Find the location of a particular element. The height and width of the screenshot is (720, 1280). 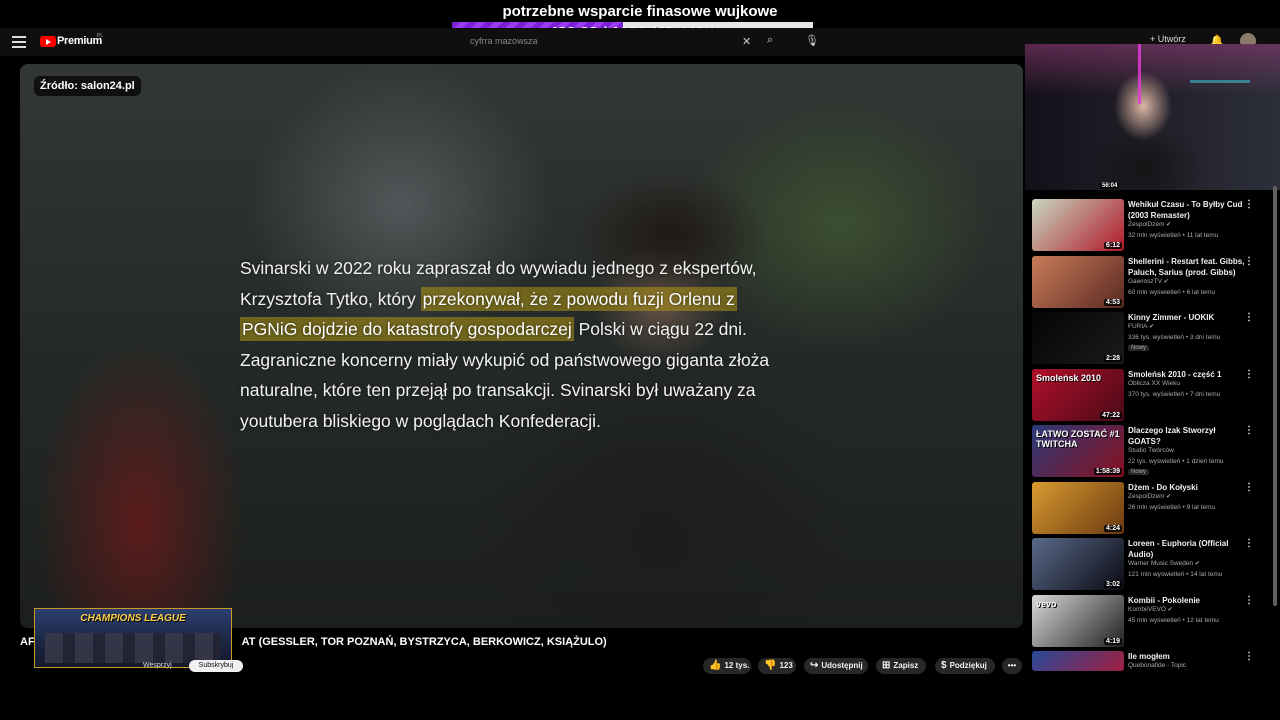

sidebar-scrollbar is located at coordinates (1275, 396).